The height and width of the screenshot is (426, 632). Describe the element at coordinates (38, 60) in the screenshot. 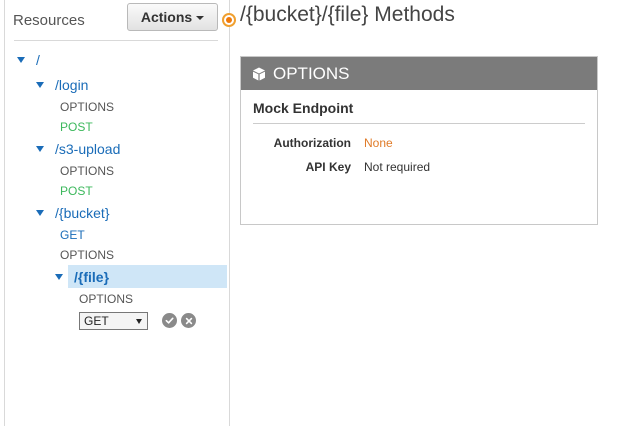

I see `resource-path-root: /` at that location.